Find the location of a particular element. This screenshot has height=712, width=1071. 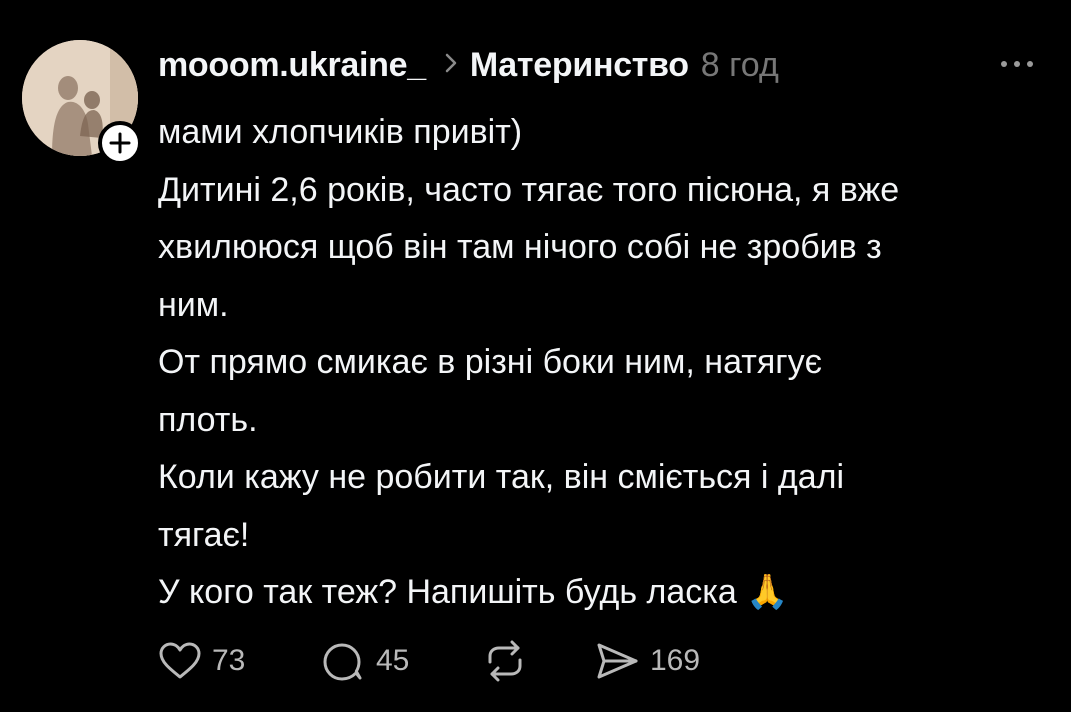

follow-button is located at coordinates (120, 143).